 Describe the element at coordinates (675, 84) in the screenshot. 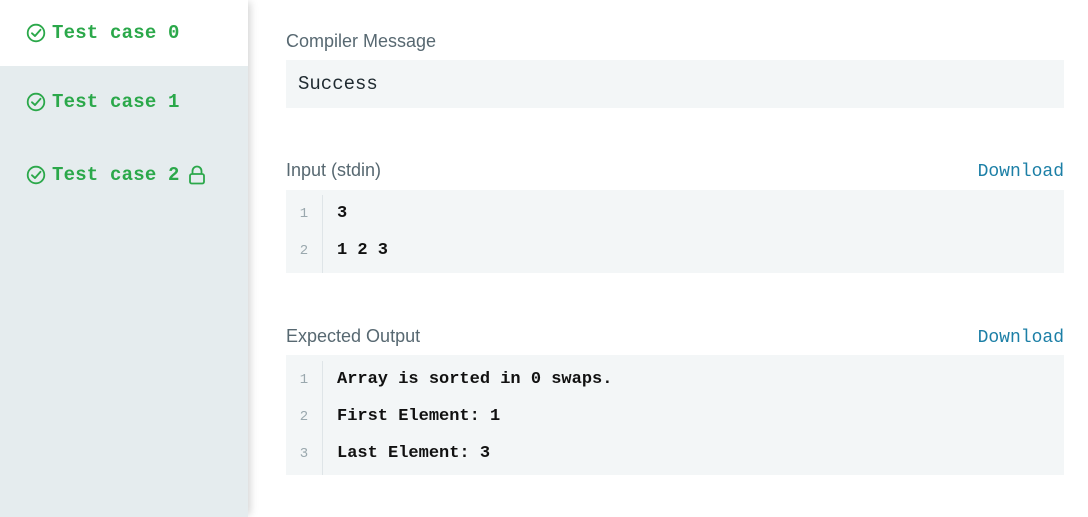

I see `compiler-message-box: Success` at that location.